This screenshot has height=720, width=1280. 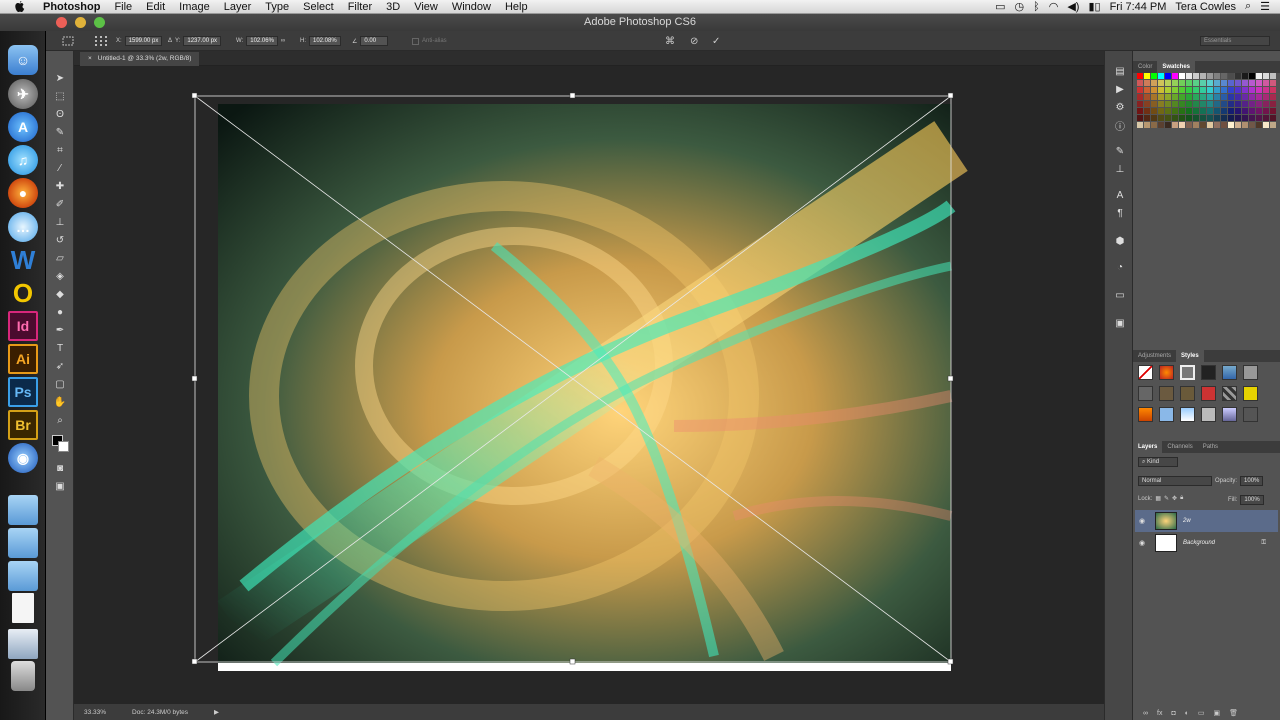 I want to click on brush-panel-icon: ✎, so click(x=1120, y=151).